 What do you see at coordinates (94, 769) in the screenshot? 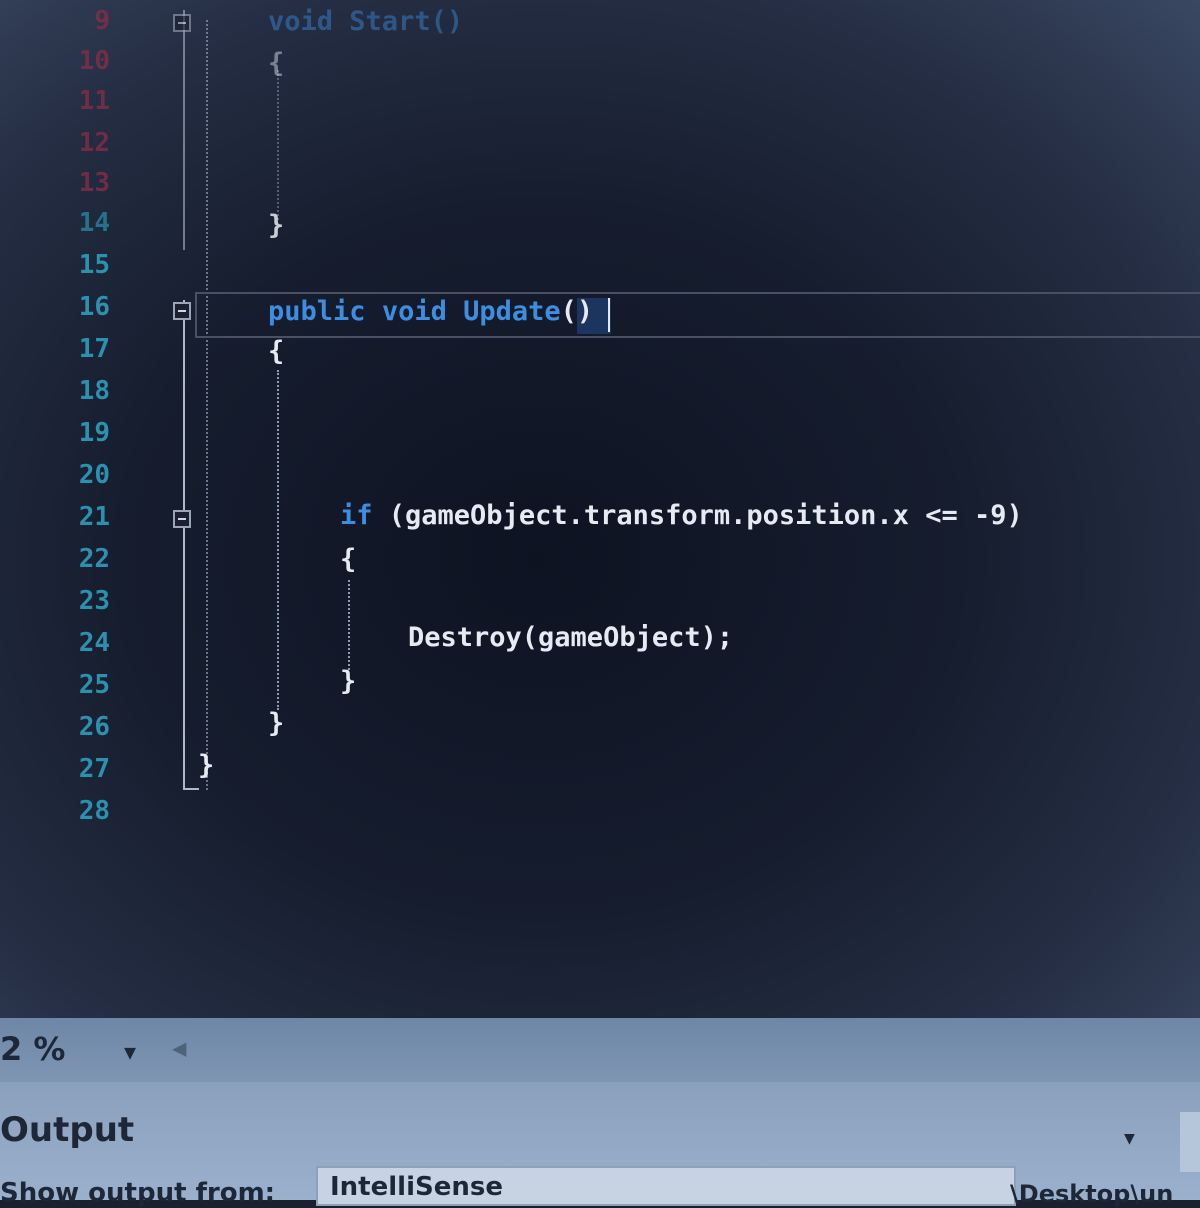
I see `line-number: 27` at bounding box center [94, 769].